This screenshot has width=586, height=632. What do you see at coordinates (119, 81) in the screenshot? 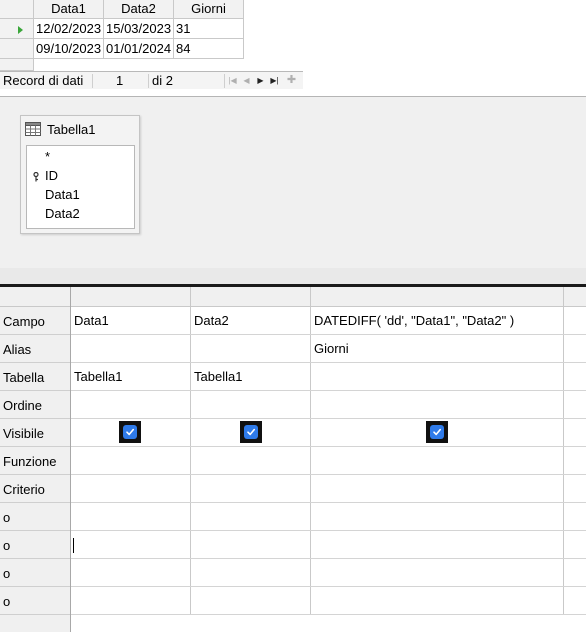
I see `record-number-field: 1` at bounding box center [119, 81].